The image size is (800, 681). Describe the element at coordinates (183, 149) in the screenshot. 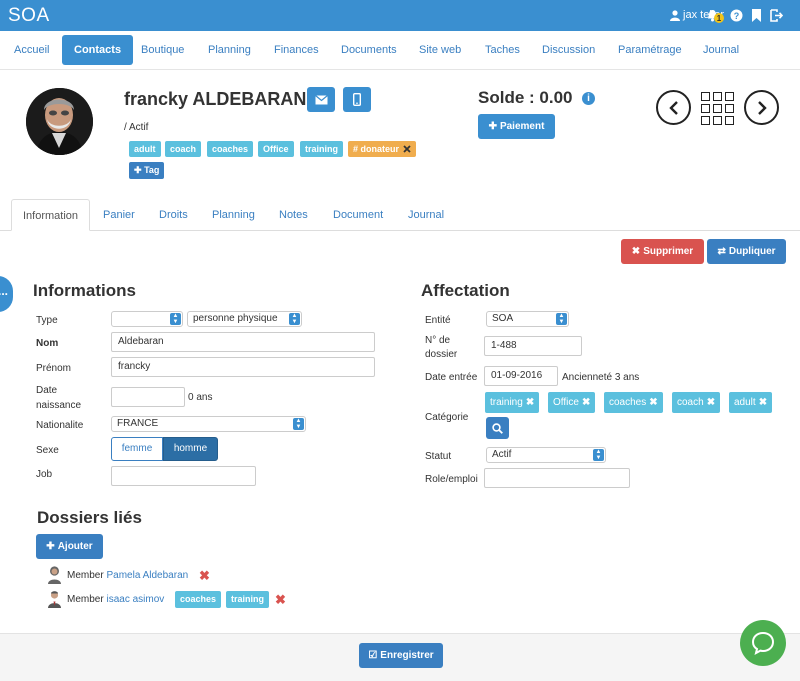

I see `tag-coach: coach` at that location.